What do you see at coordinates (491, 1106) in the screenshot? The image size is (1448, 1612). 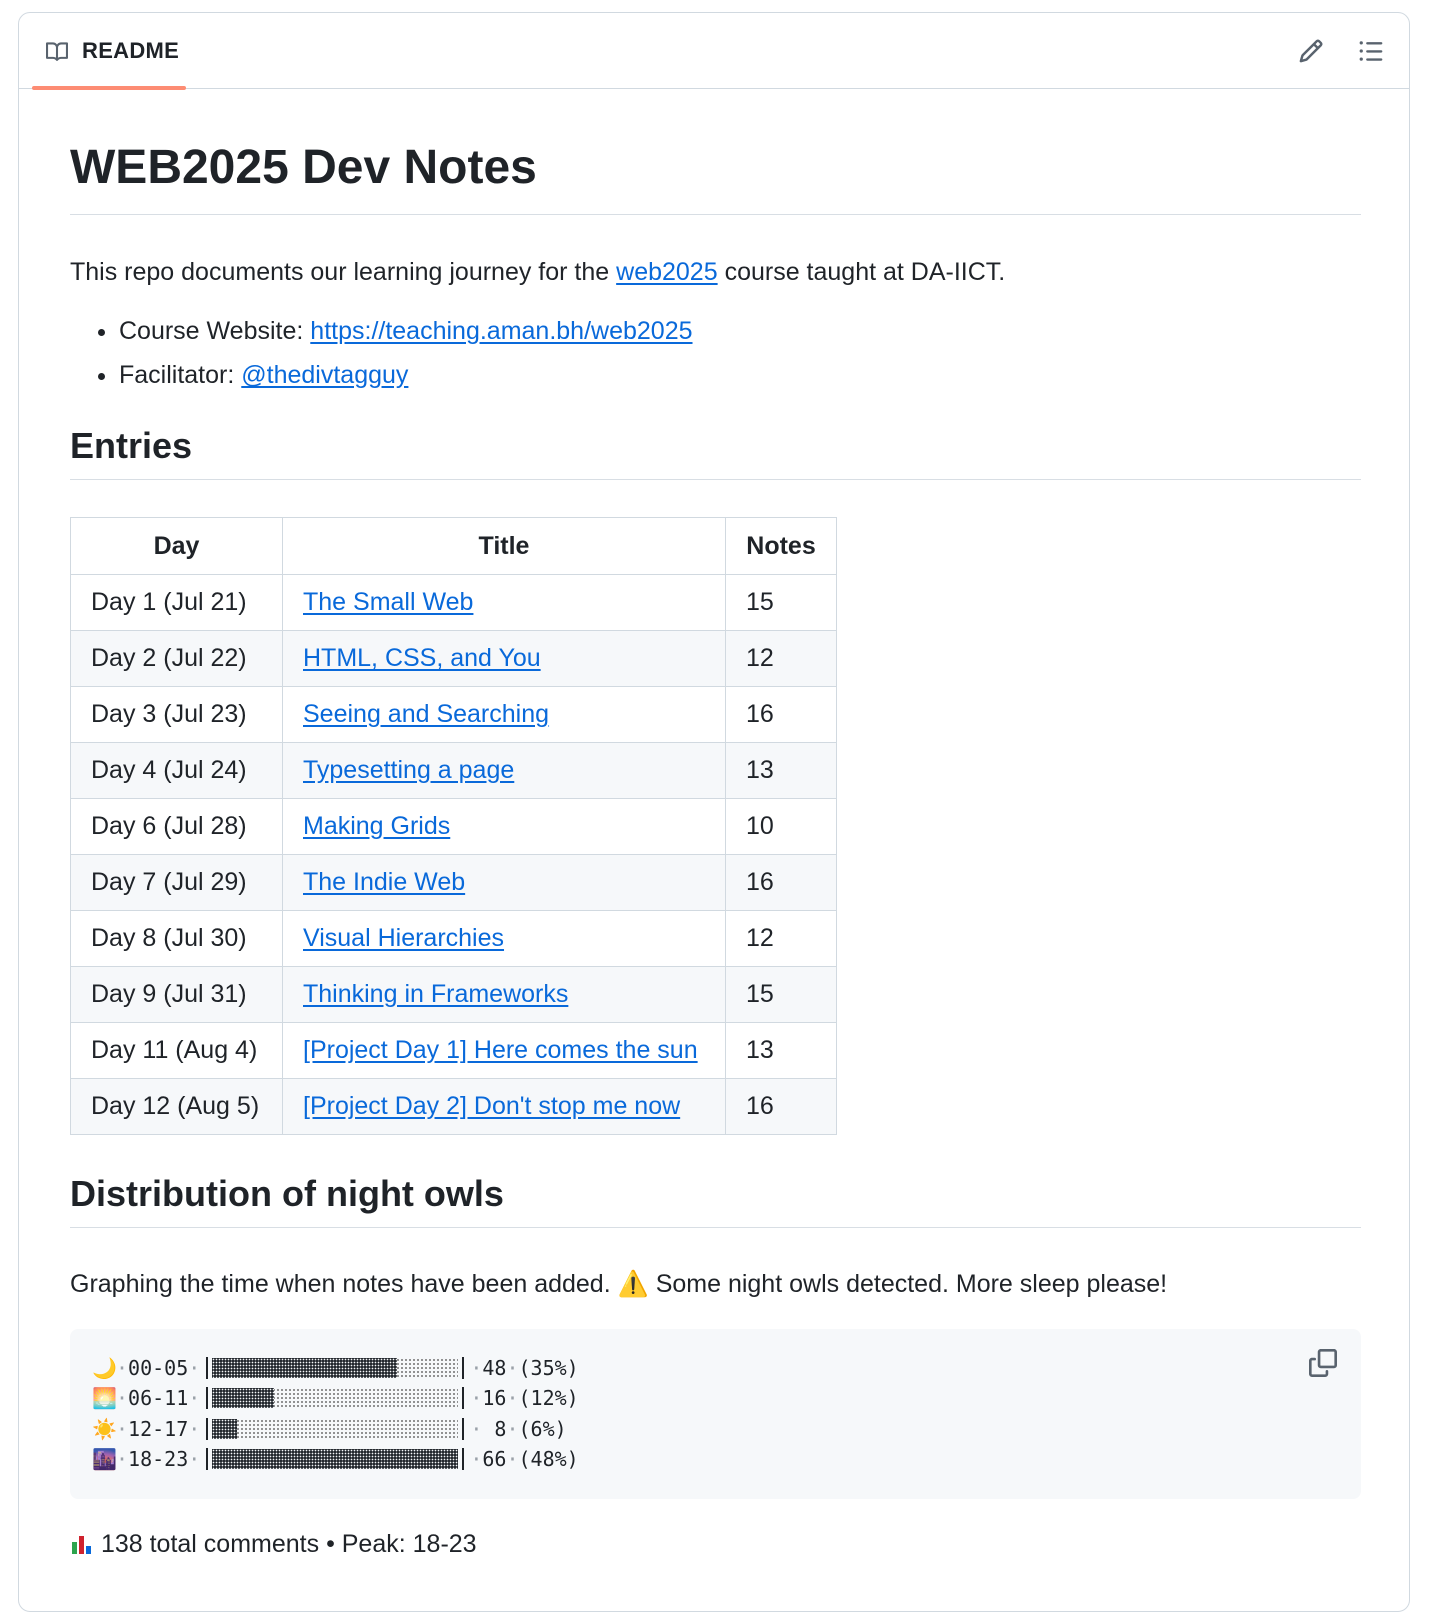 I see `entry-title-link: [Project Day 2] Don't stop me now` at bounding box center [491, 1106].